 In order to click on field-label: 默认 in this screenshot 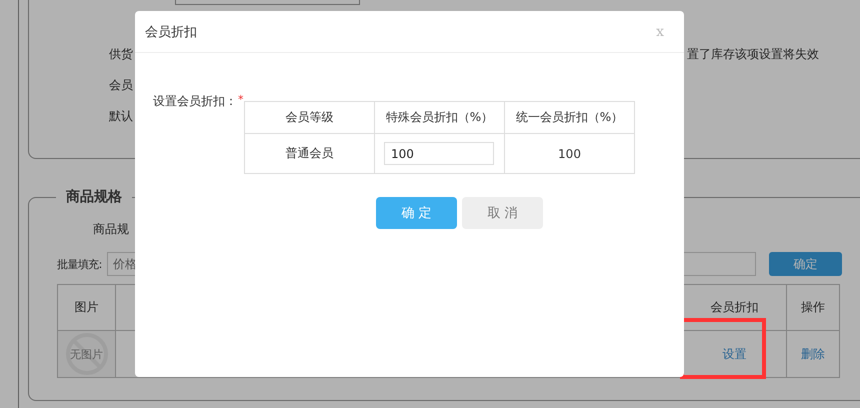, I will do `click(120, 116)`.